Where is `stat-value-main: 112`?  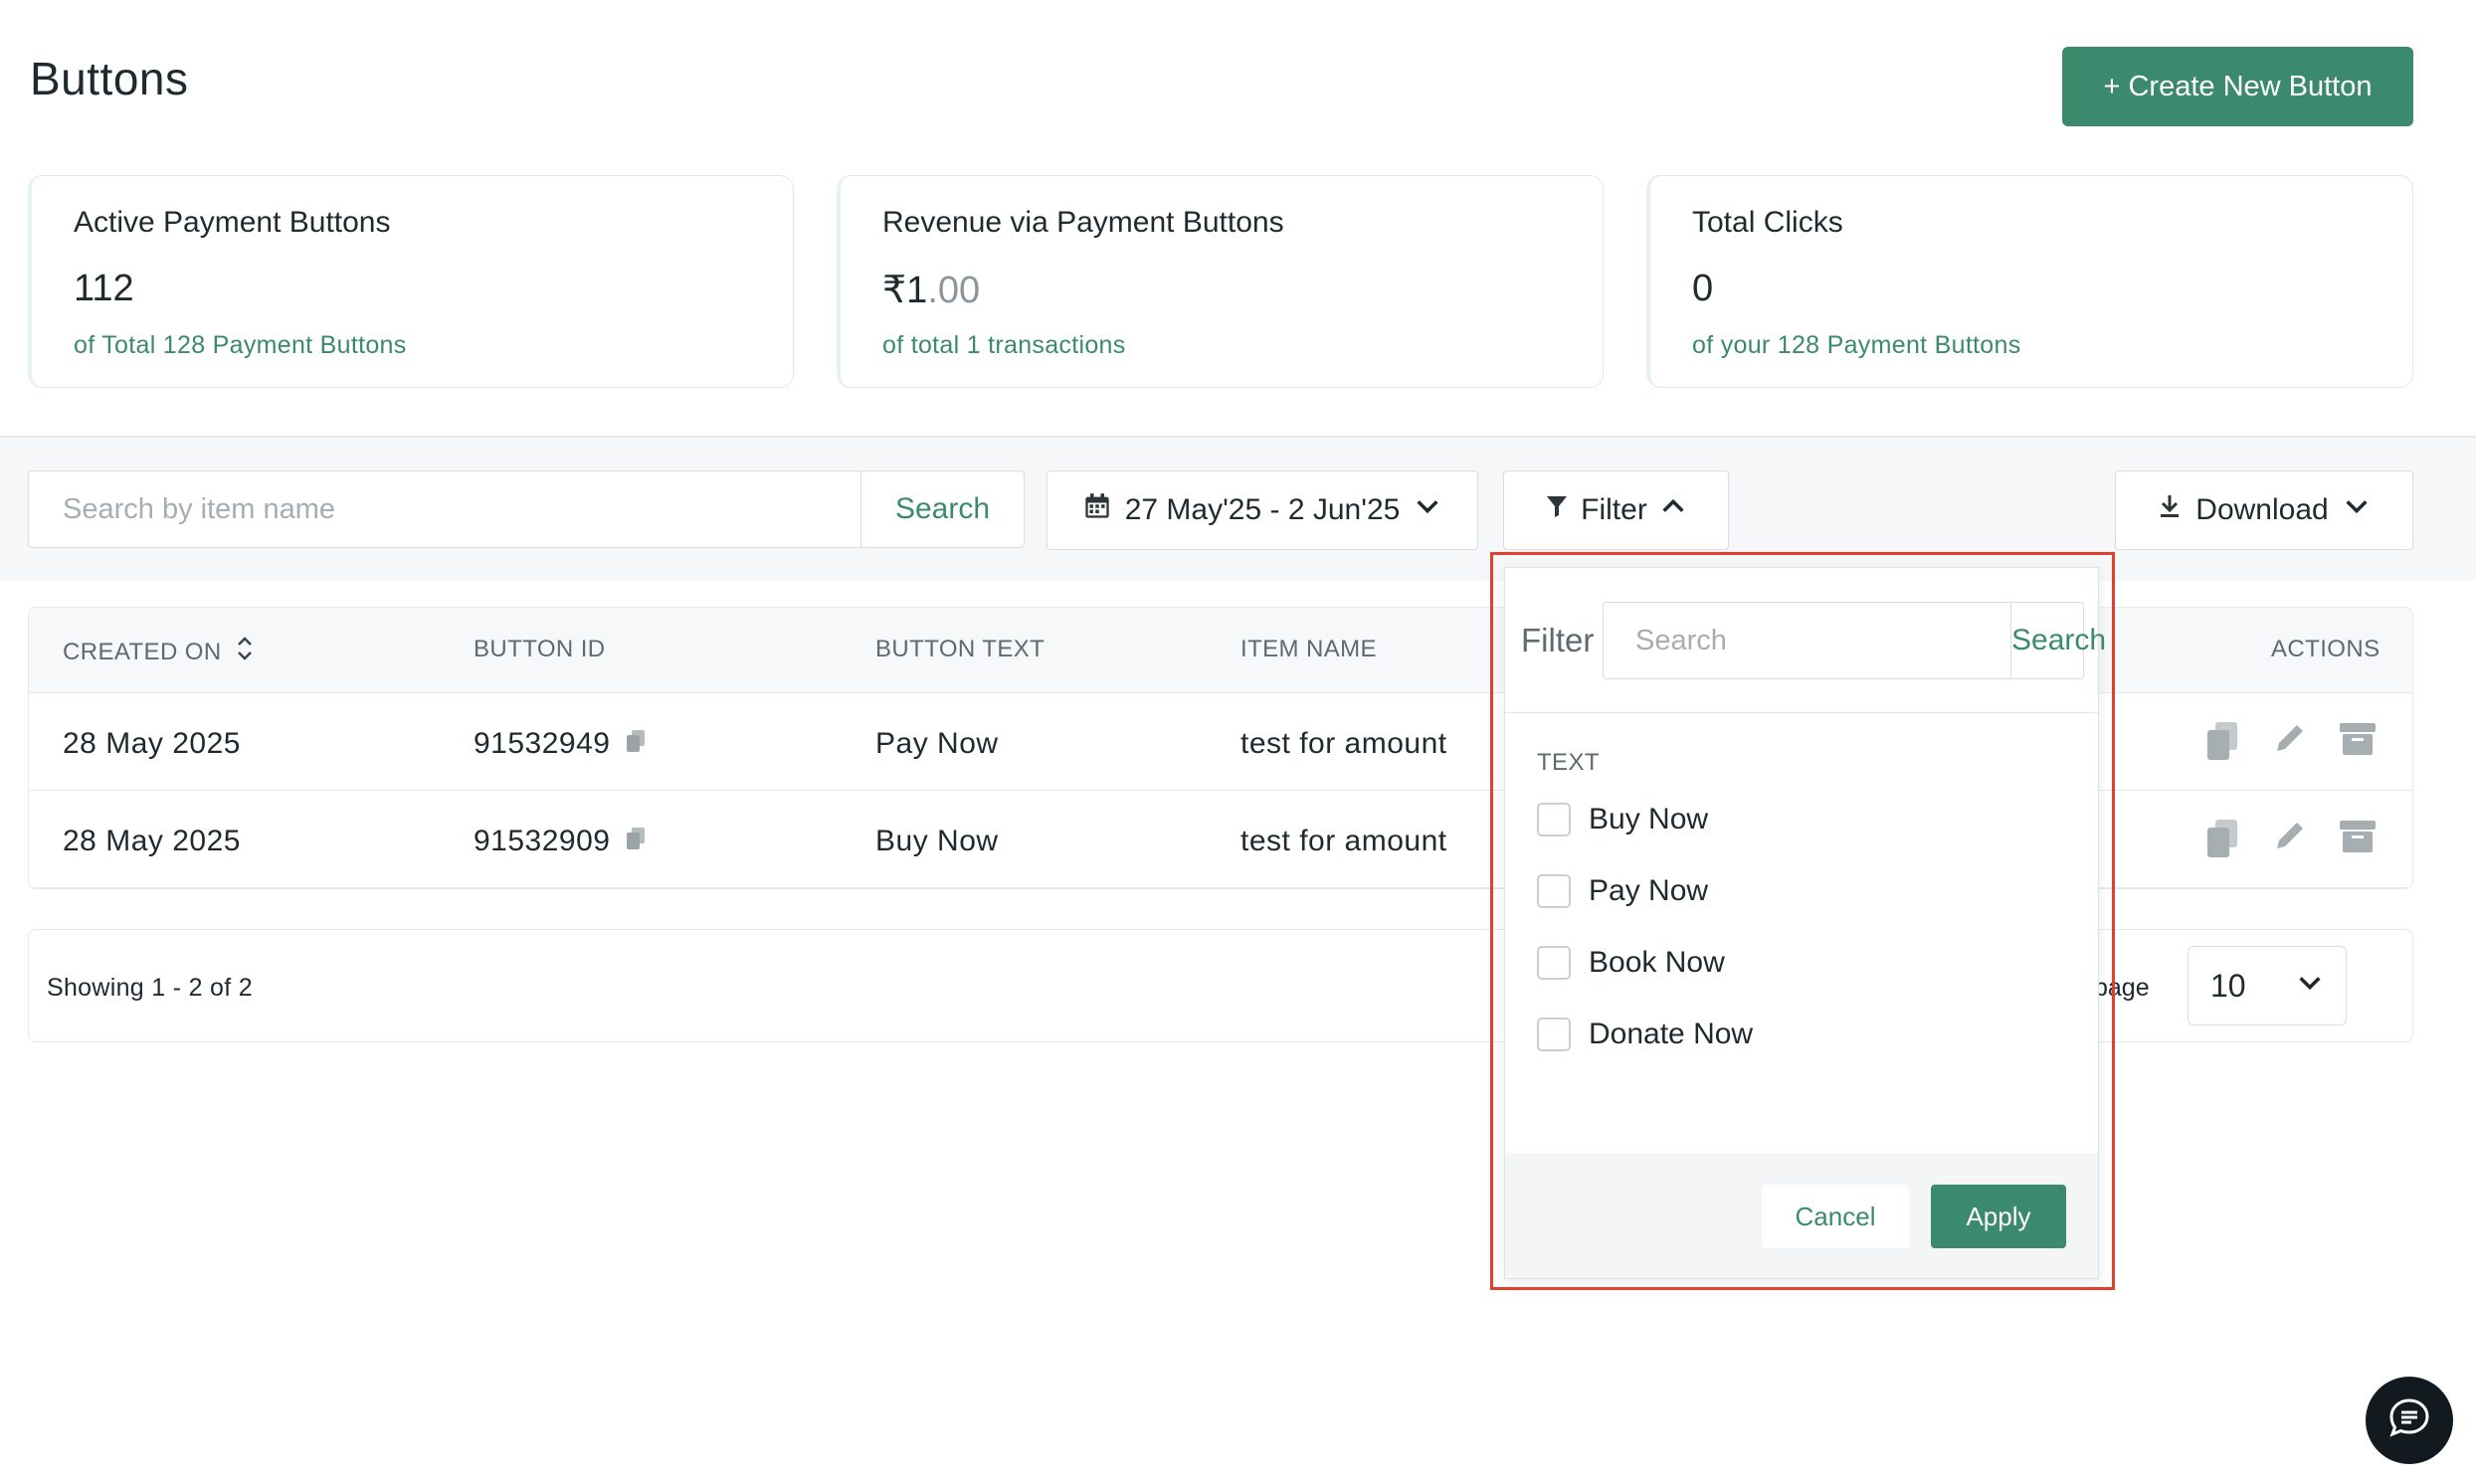
stat-value-main: 112 is located at coordinates (104, 289).